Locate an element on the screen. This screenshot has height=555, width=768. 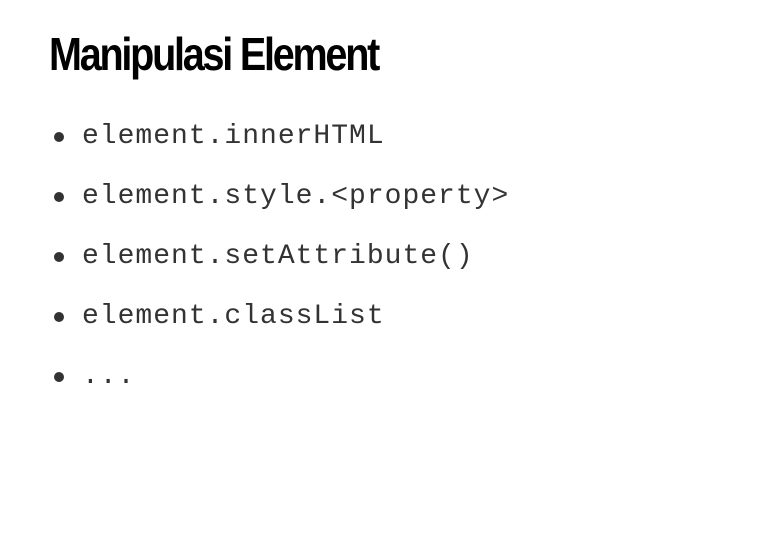
bullet-text: element.classList is located at coordinates (233, 316).